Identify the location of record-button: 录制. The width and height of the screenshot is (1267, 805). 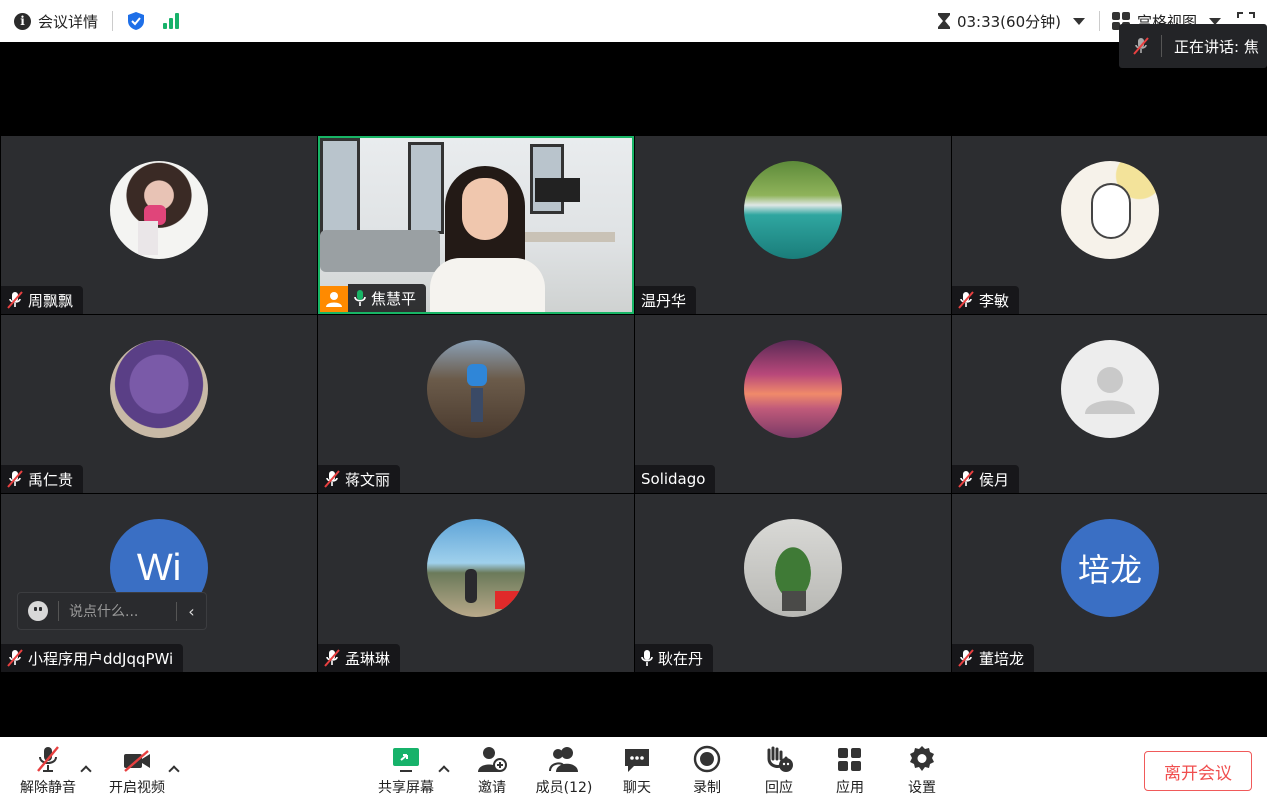
(707, 771).